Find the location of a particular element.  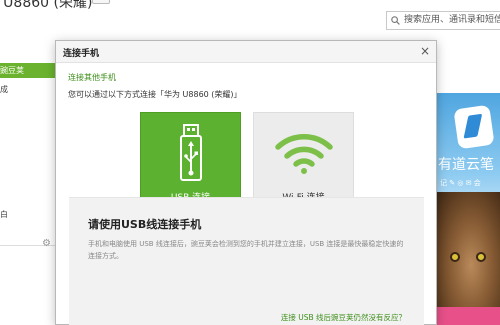

usb-help-link: 连接 USB 线后豌豆荚仍然没有反应？ is located at coordinates (343, 317).